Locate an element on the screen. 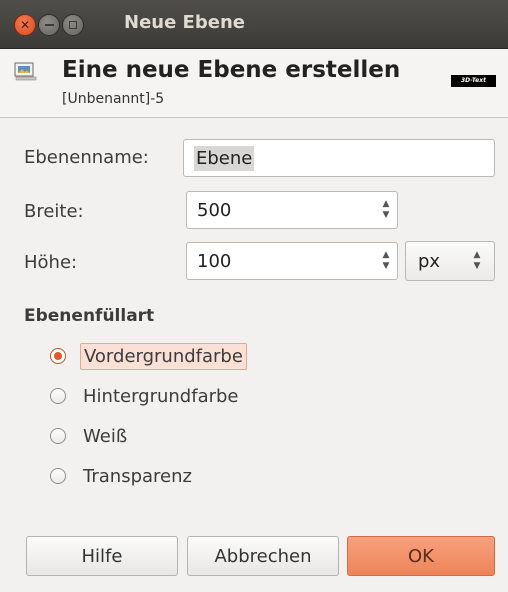 This screenshot has width=508, height=592. ok-button: OK is located at coordinates (421, 556).